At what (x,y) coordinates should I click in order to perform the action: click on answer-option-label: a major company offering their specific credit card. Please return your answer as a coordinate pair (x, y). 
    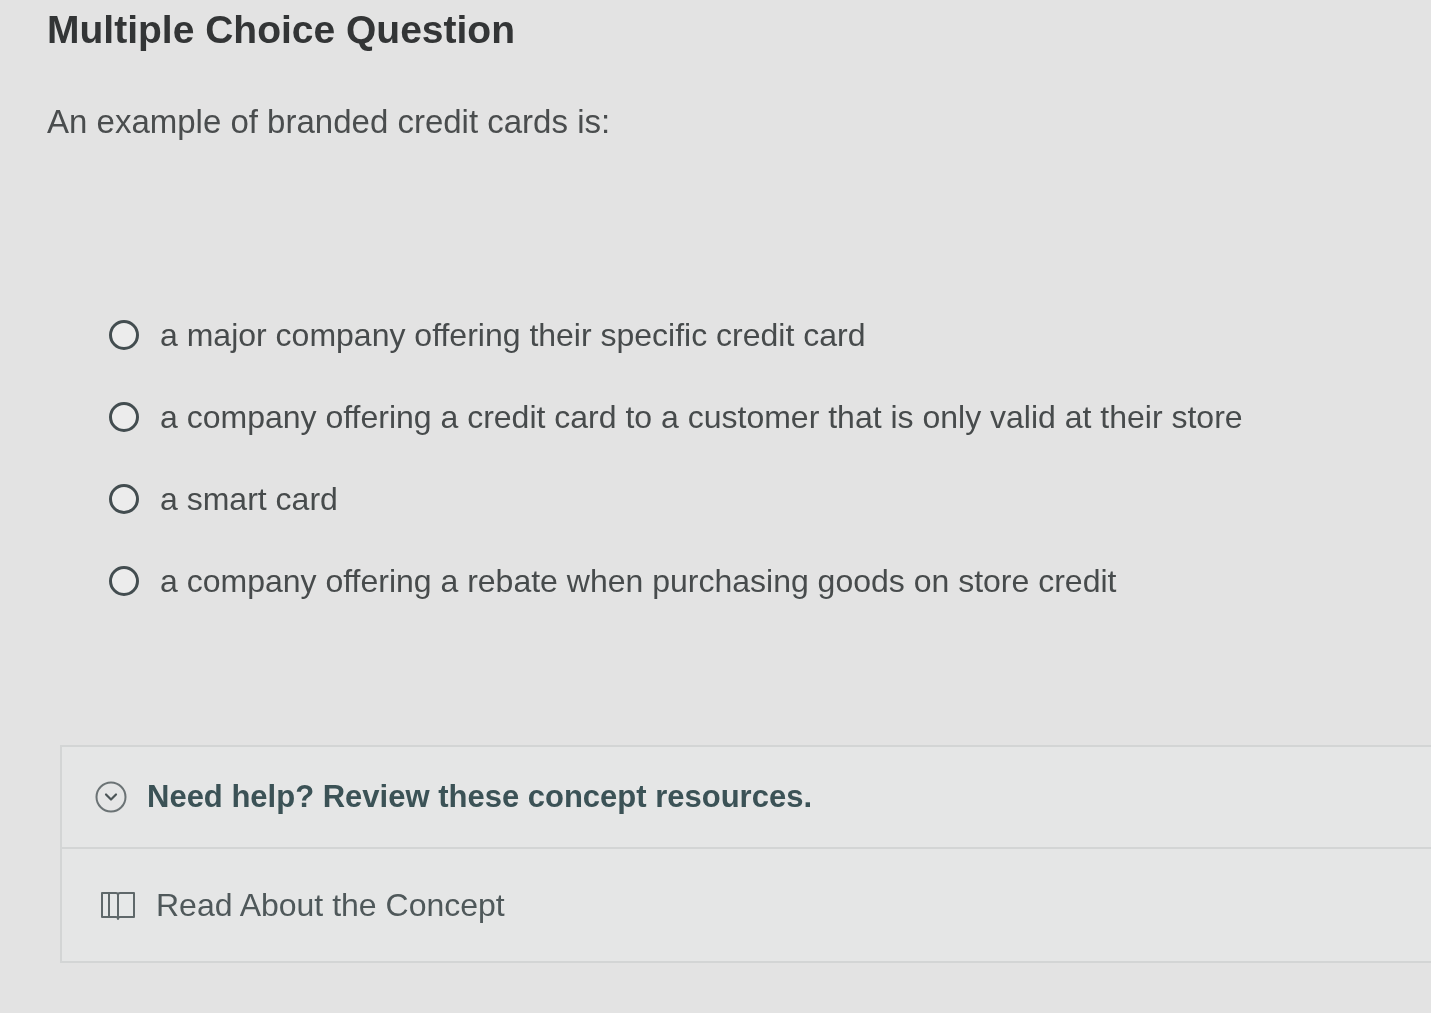
    Looking at the image, I should click on (513, 335).